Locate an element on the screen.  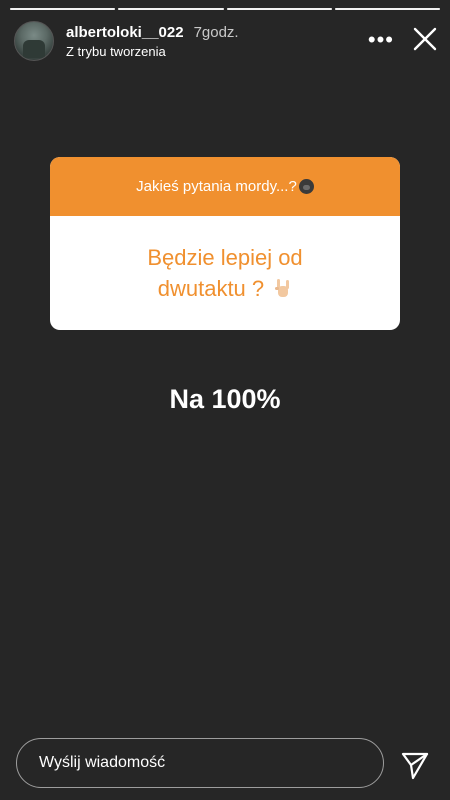
question-body: Będzie lepiej od dwutaktu ? is located at coordinates (225, 273).